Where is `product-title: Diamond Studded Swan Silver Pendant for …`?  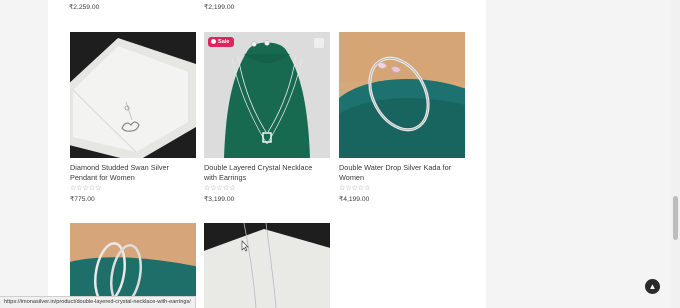
product-title: Diamond Studded Swan Silver Pendant for … is located at coordinates (136, 172).